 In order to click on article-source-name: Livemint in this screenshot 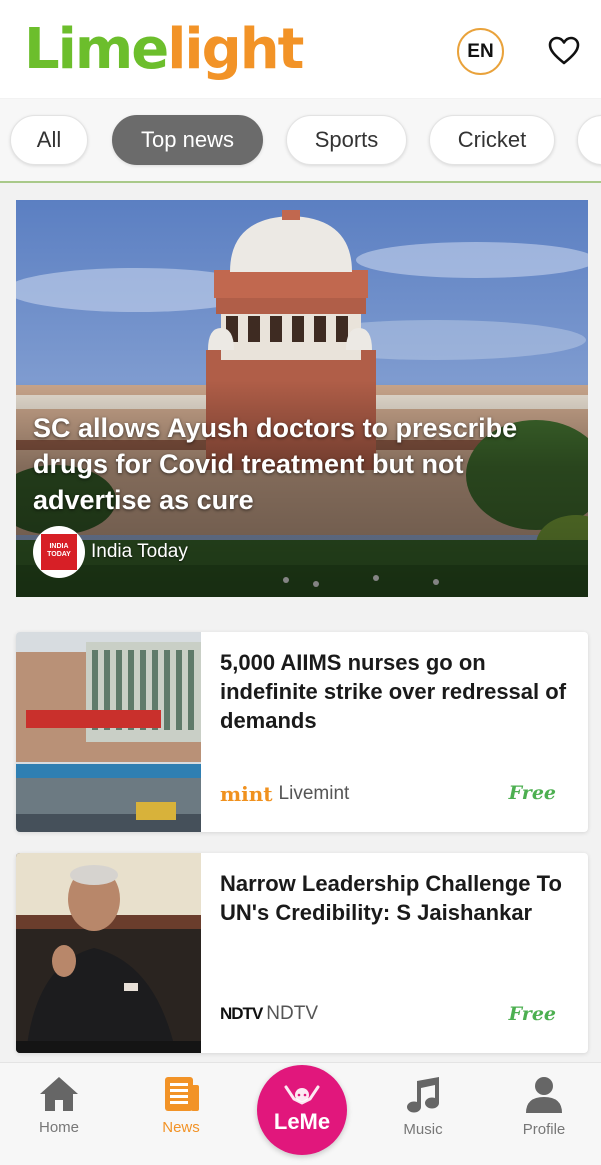, I will do `click(314, 793)`.